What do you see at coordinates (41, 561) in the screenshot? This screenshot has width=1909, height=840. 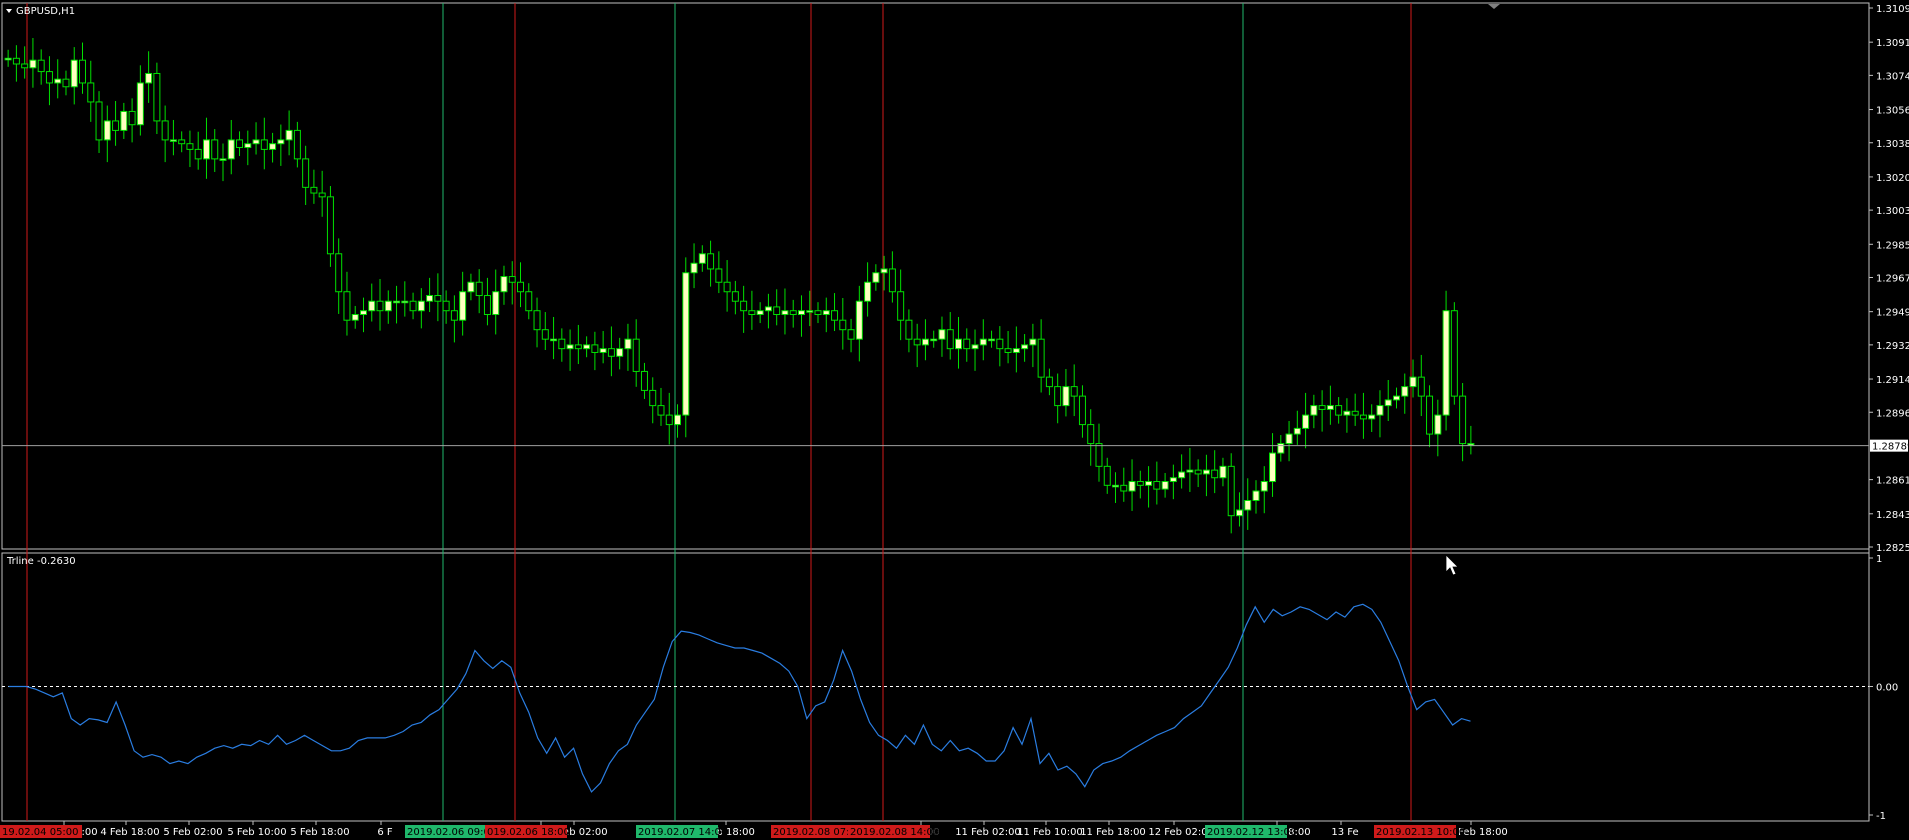 I see `indicator-title: Trline -0.2630` at bounding box center [41, 561].